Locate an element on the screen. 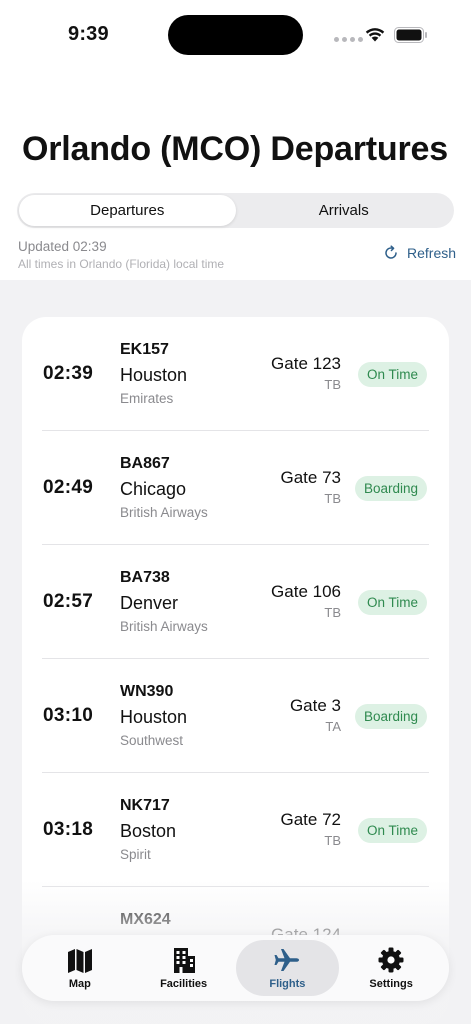 Image resolution: width=471 pixels, height=1024 pixels. departure-time: 02:49 is located at coordinates (68, 487).